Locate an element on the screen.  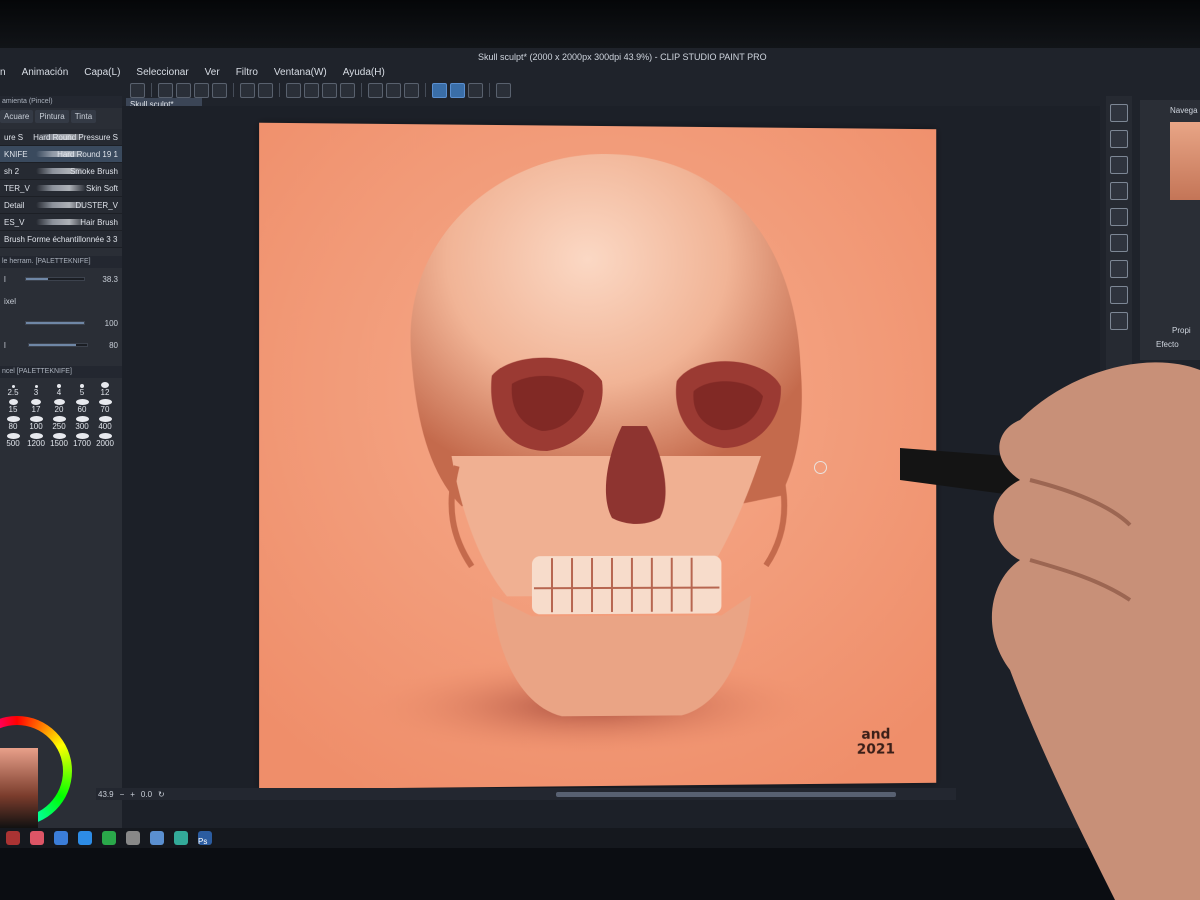
brush-size-slider is located at coordinates (55, 279).